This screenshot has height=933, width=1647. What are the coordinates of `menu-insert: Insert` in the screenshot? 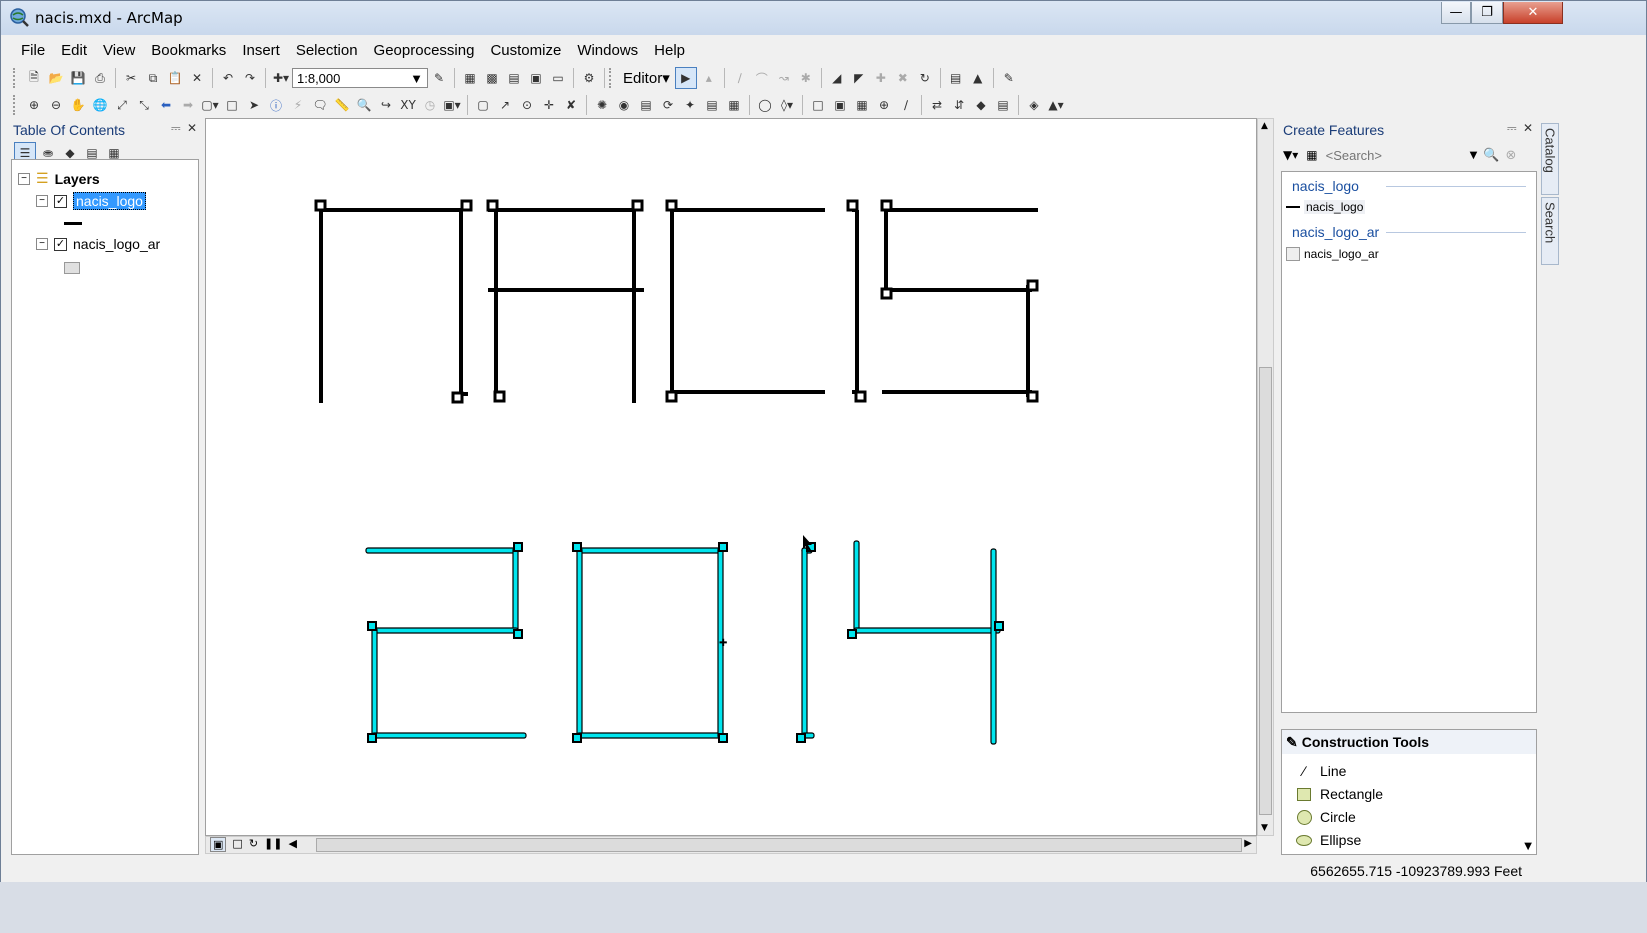 It's located at (261, 50).